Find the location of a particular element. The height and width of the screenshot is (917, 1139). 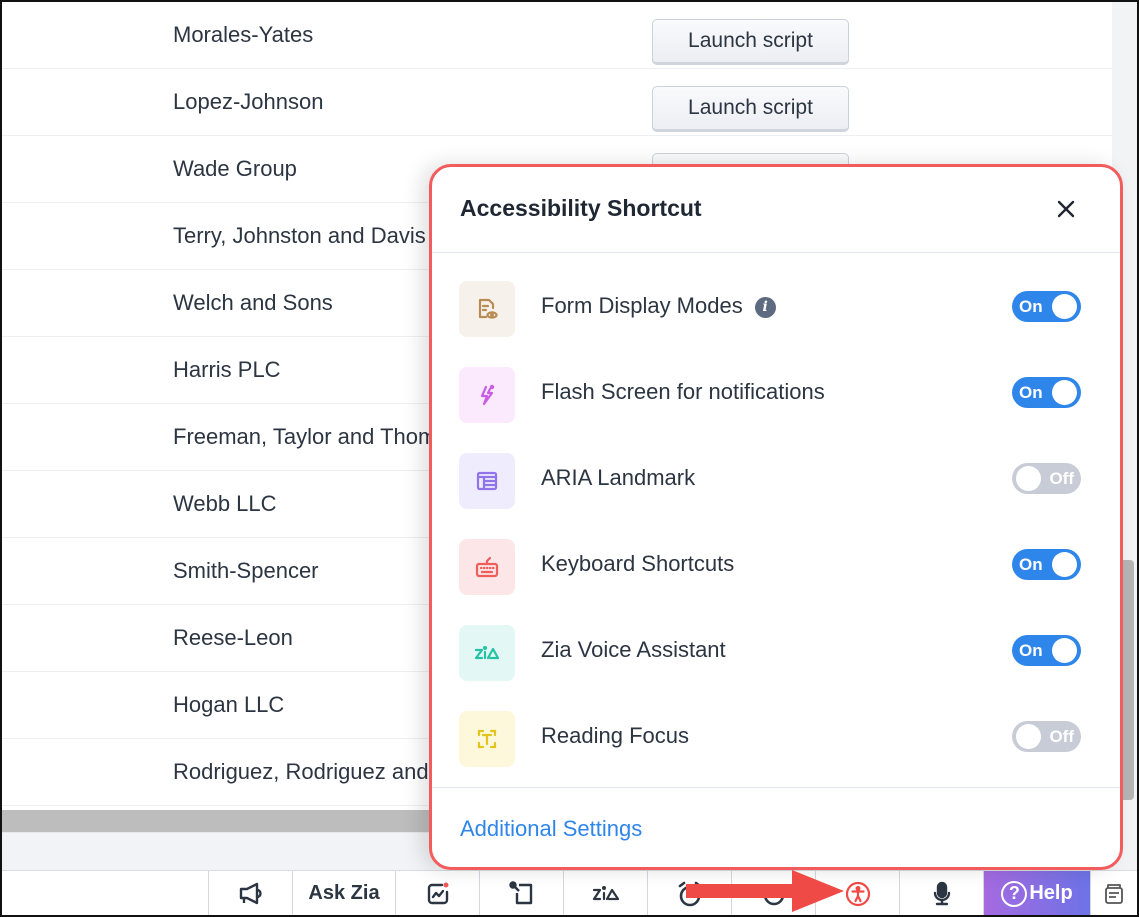

zia-button is located at coordinates (605, 893).